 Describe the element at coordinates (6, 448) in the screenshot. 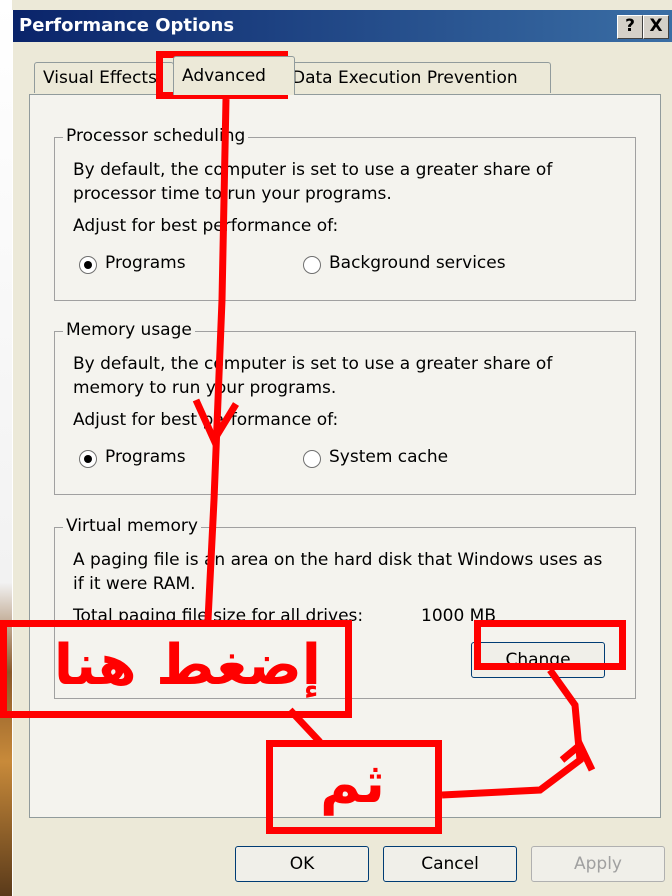

I see `background-desktop-strip` at that location.